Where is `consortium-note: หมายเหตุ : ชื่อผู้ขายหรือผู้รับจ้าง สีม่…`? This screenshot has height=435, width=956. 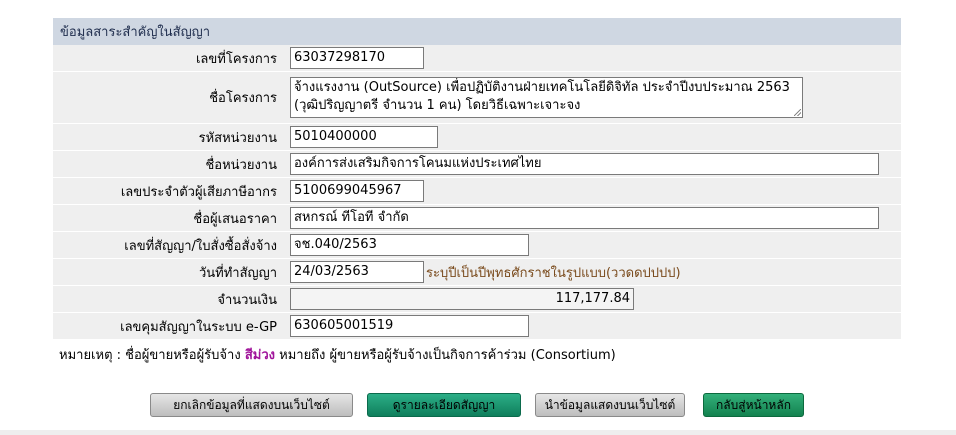 consortium-note: หมายเหตุ : ชื่อผู้ขายหรือผู้รับจ้าง สีม่… is located at coordinates (337, 354).